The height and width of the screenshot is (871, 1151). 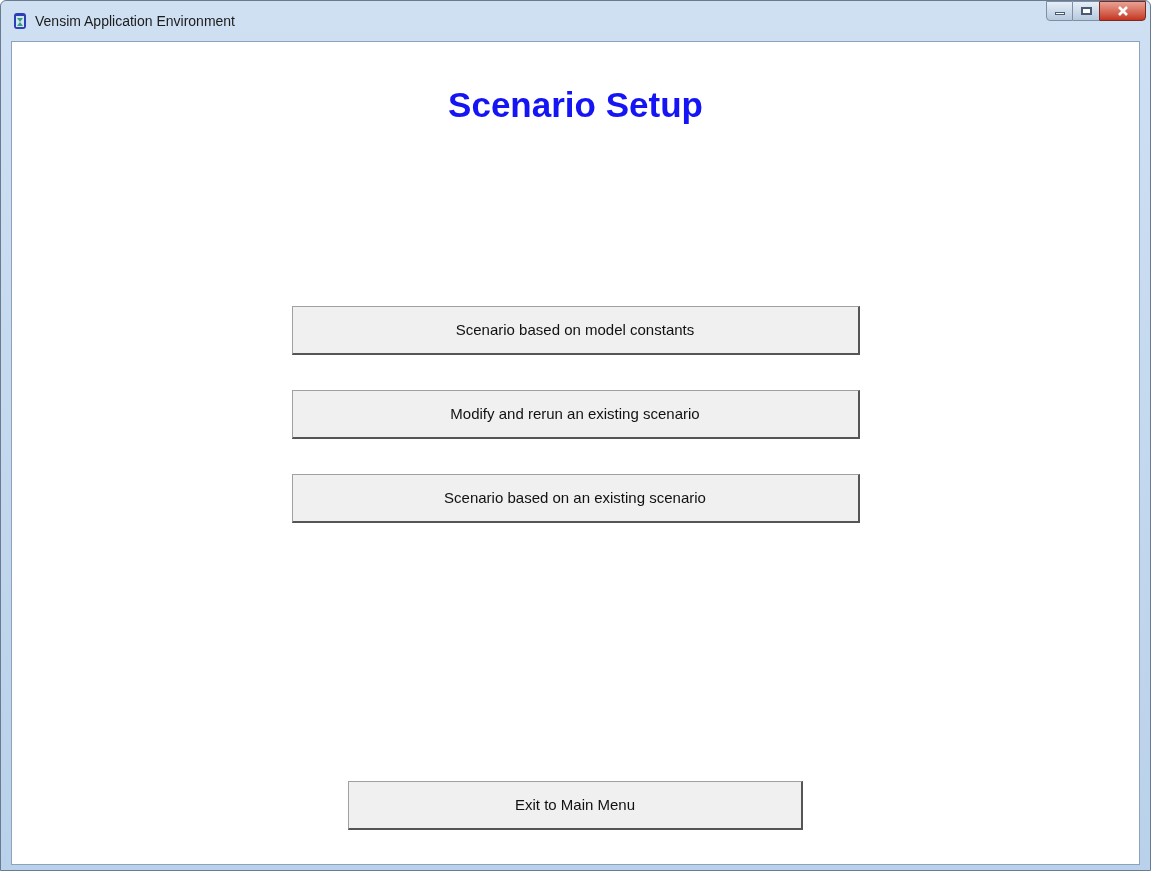 I want to click on app-icon, so click(x=20, y=21).